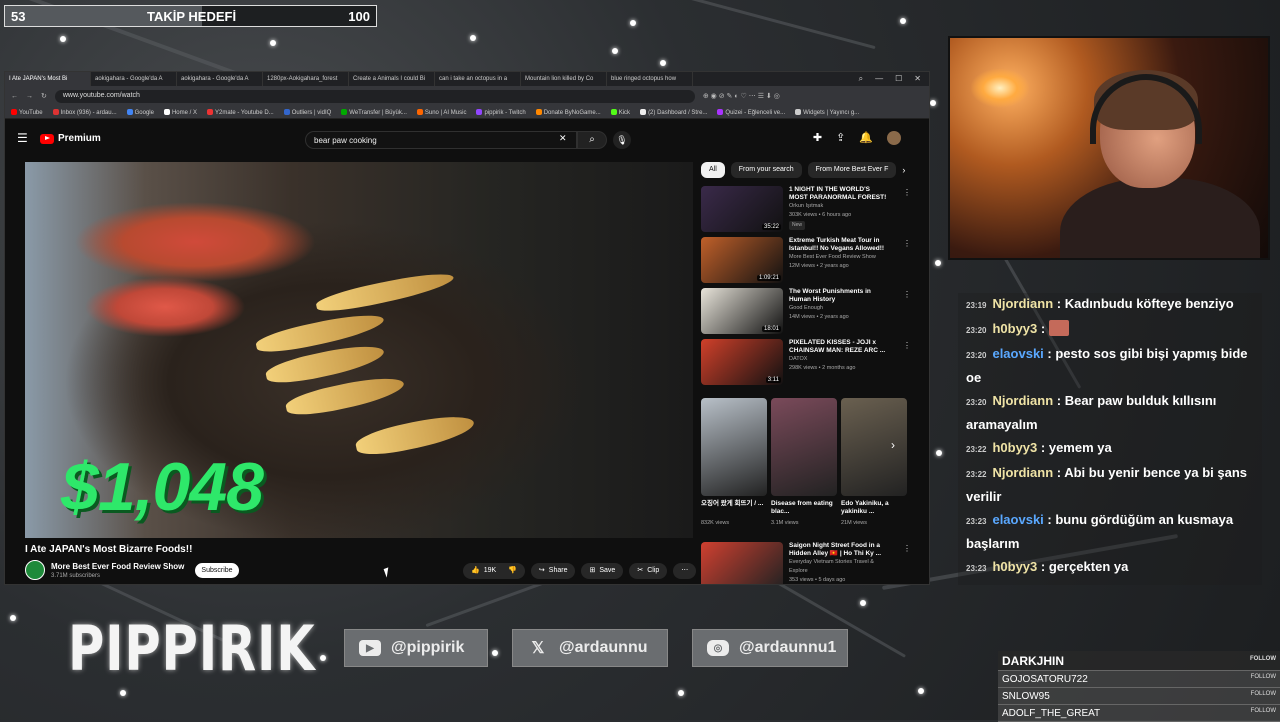 This screenshot has width=1280, height=722. I want to click on youtube-logo: Premium, so click(70, 138).